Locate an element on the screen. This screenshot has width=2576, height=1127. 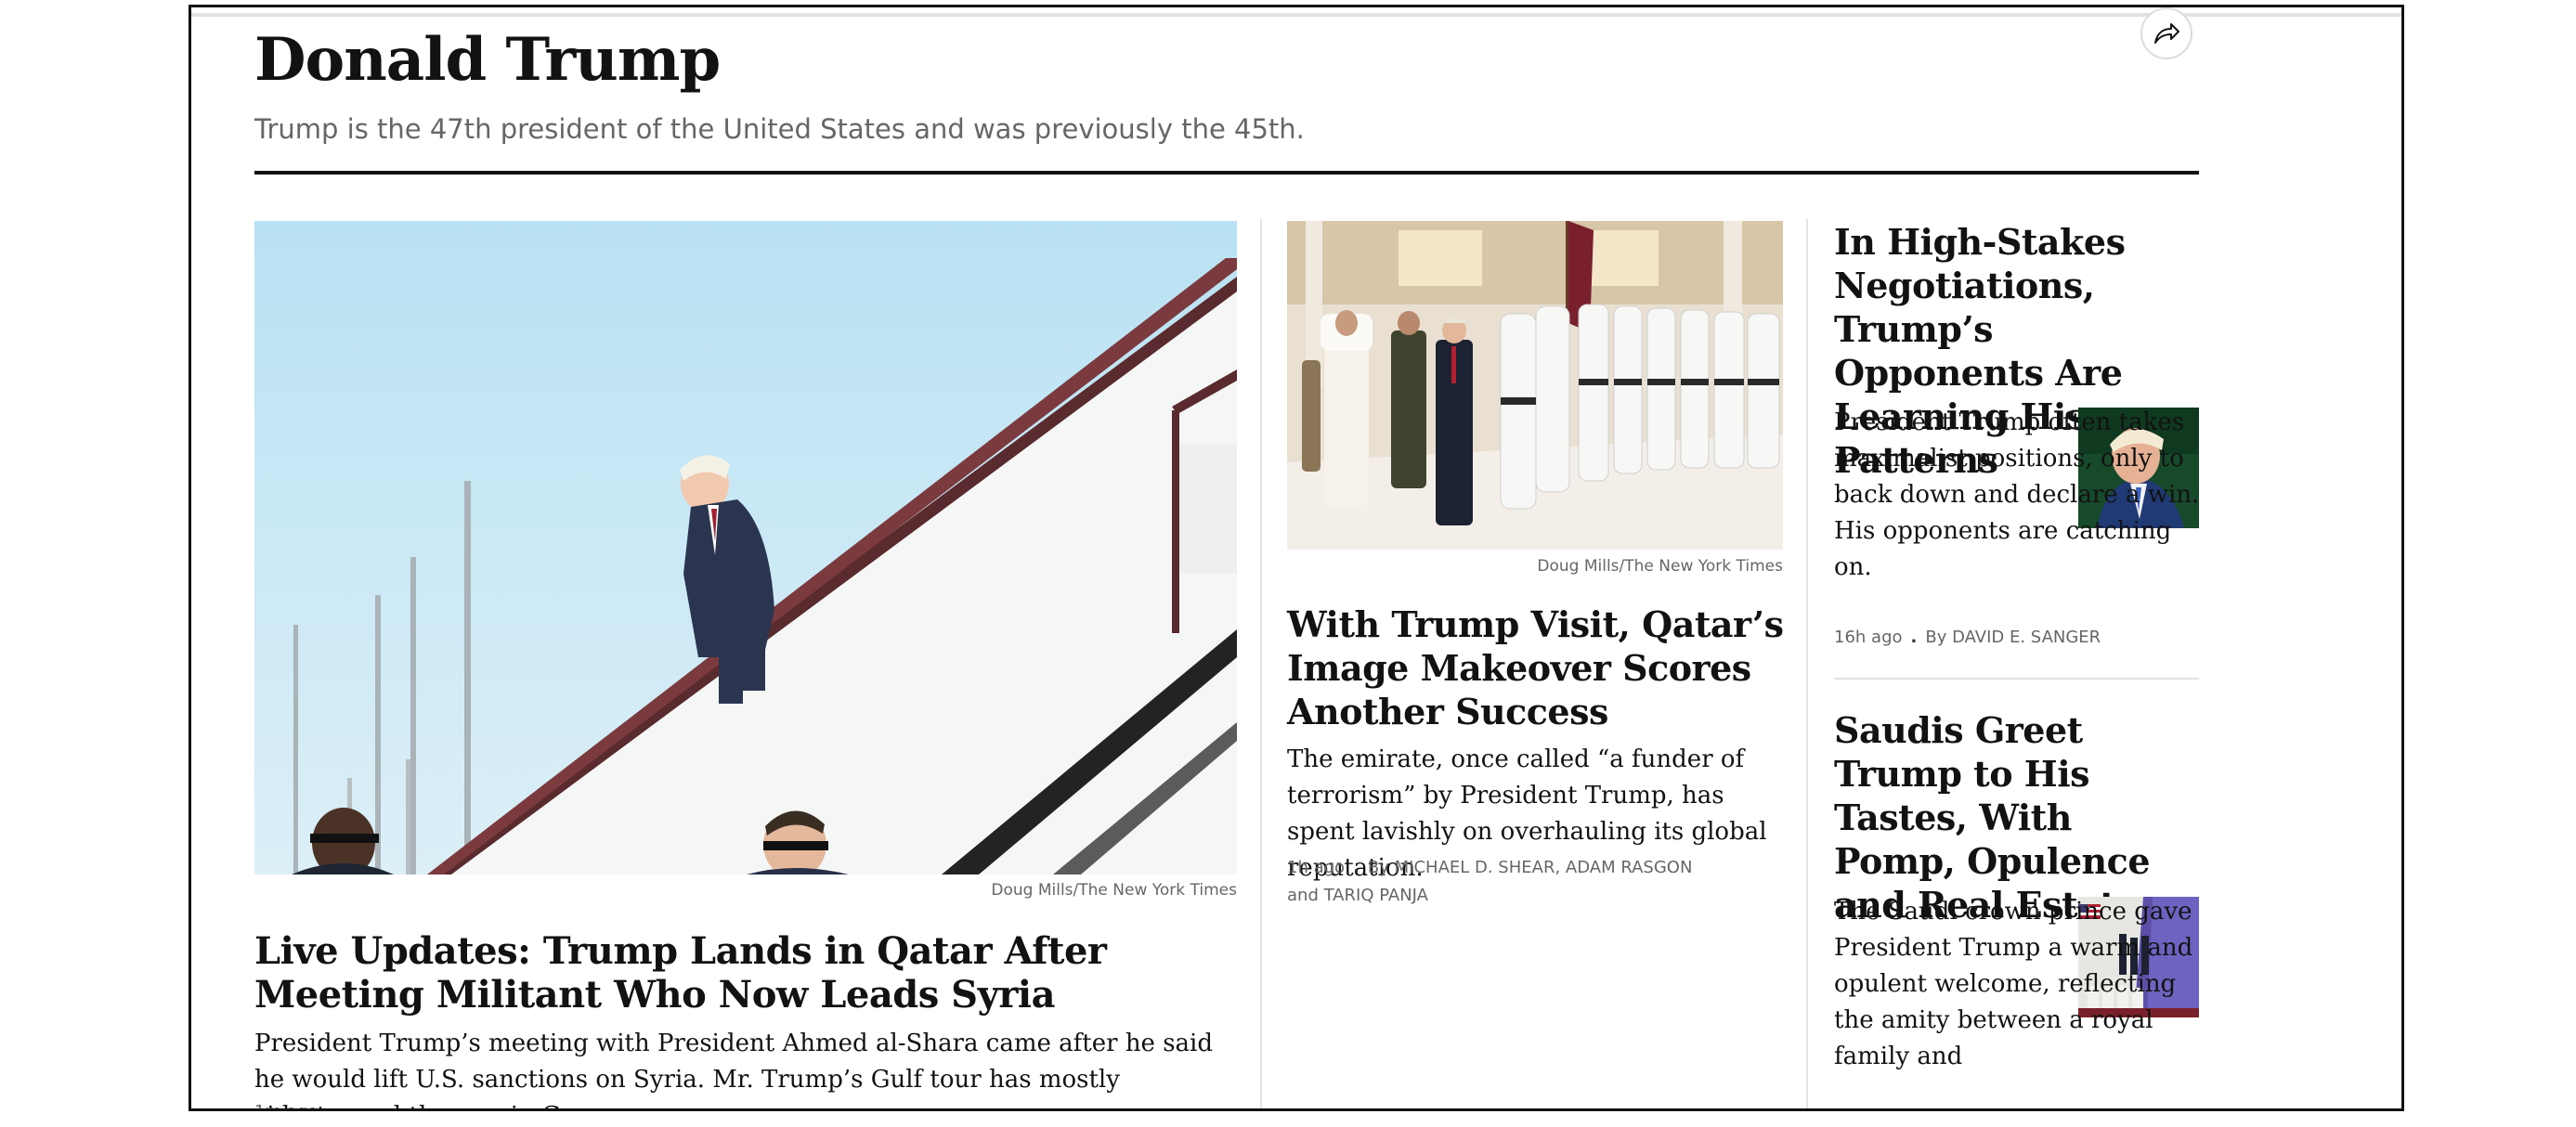
share-arrow-icon is located at coordinates (2166, 33).